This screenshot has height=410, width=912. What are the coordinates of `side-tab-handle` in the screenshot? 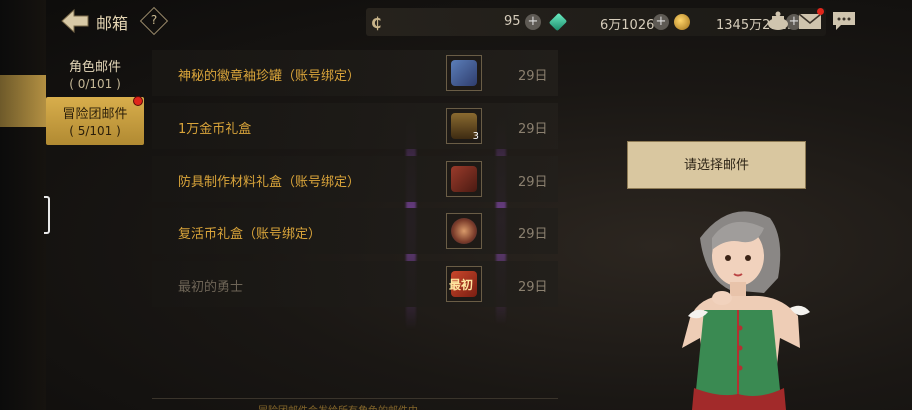 It's located at (23, 101).